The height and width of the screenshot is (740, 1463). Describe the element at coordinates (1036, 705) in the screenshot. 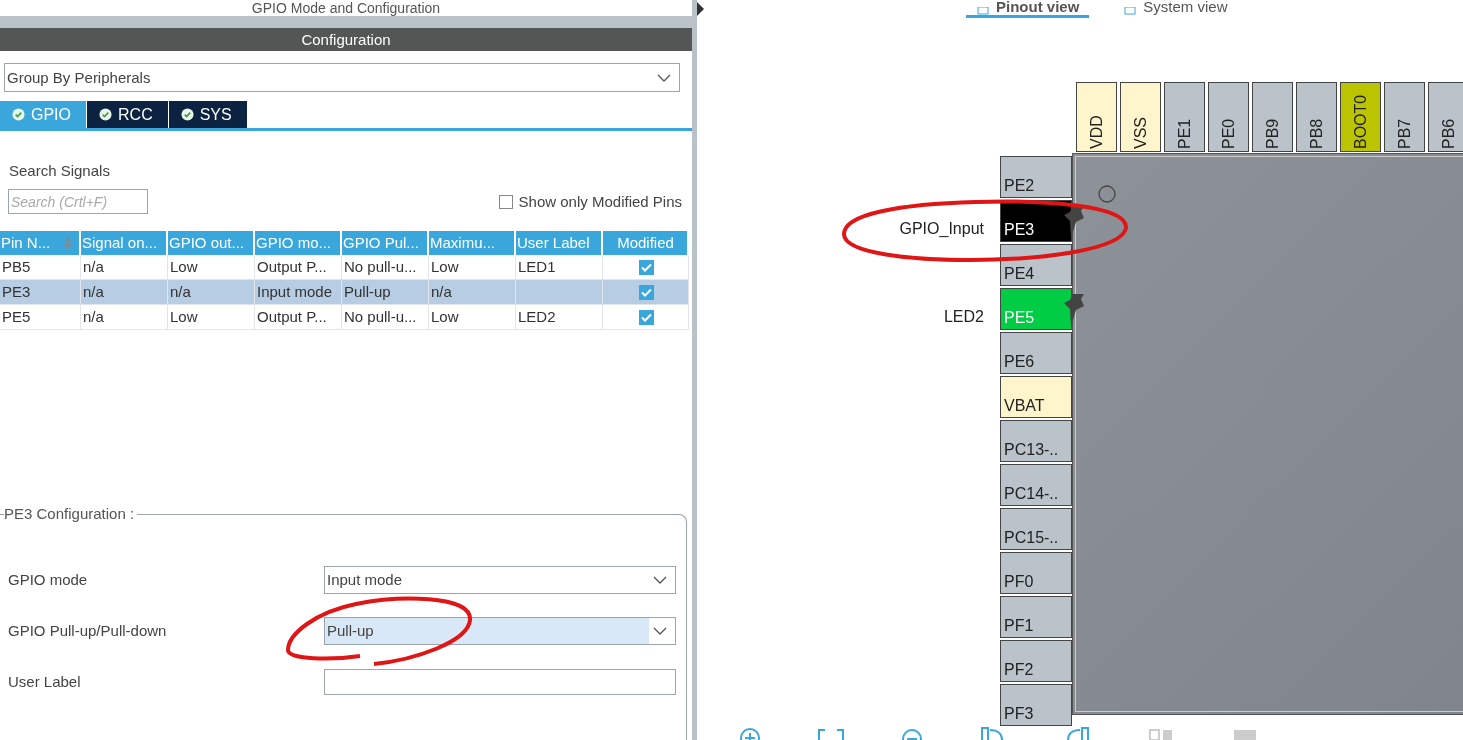

I see `chip-pin: PF3` at that location.